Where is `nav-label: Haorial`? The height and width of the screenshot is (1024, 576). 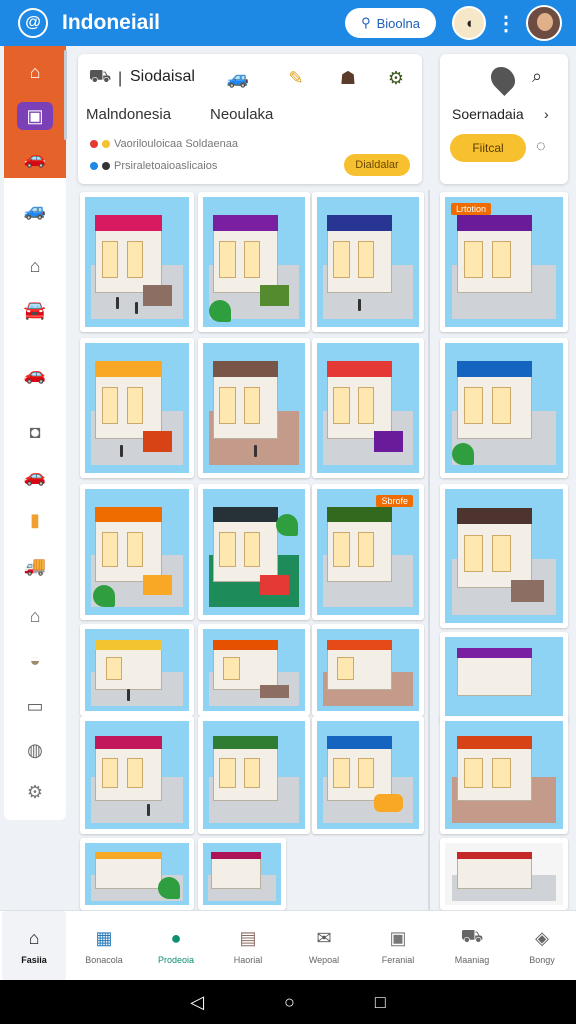
nav-label: Haorial is located at coordinates (248, 960).